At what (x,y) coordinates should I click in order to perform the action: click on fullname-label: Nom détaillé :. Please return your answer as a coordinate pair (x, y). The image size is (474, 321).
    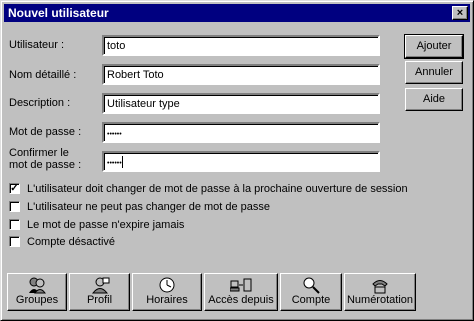
    Looking at the image, I should click on (43, 75).